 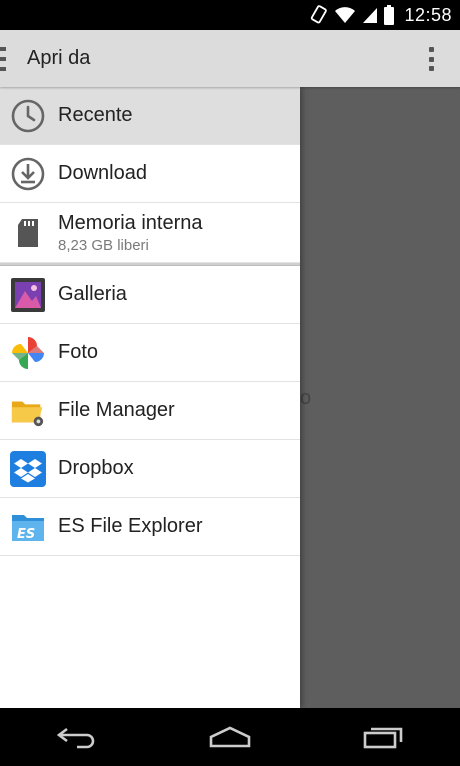 What do you see at coordinates (78, 352) in the screenshot?
I see `drawer-item-label: Foto` at bounding box center [78, 352].